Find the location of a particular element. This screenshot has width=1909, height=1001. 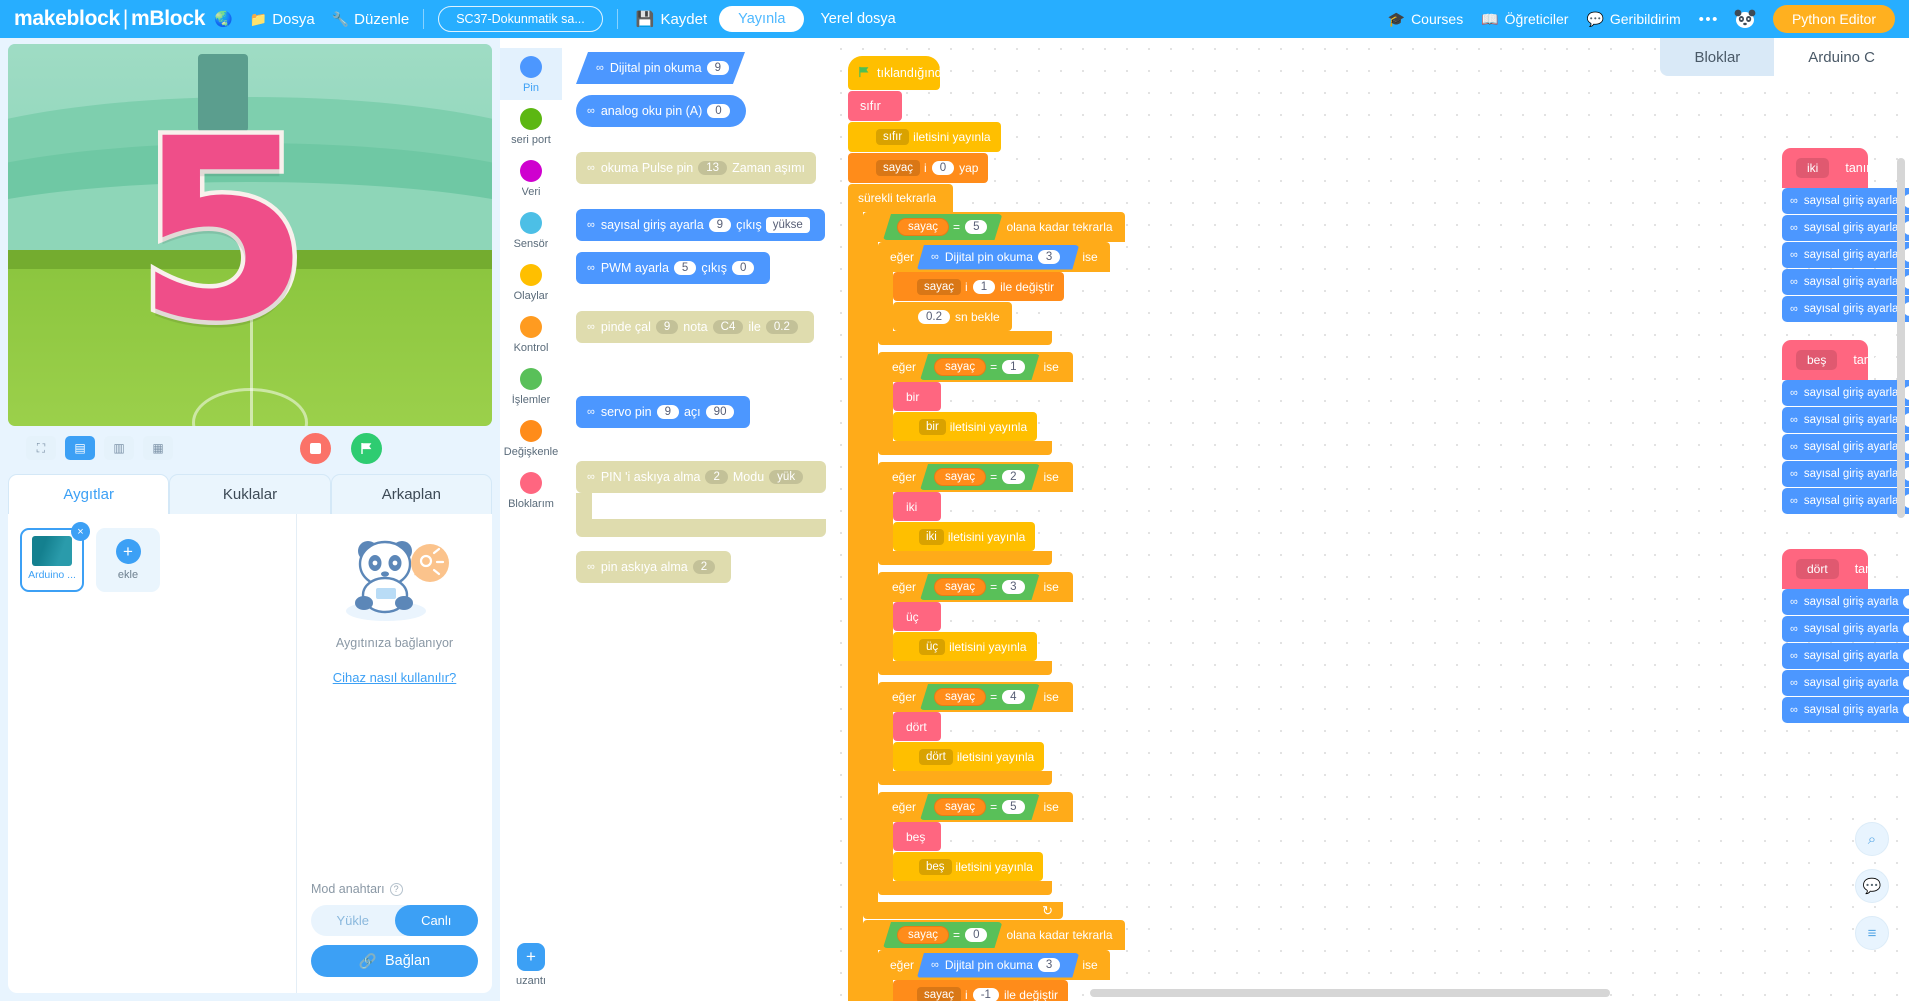

palette-analog-read-value: 0 is located at coordinates (718, 111).